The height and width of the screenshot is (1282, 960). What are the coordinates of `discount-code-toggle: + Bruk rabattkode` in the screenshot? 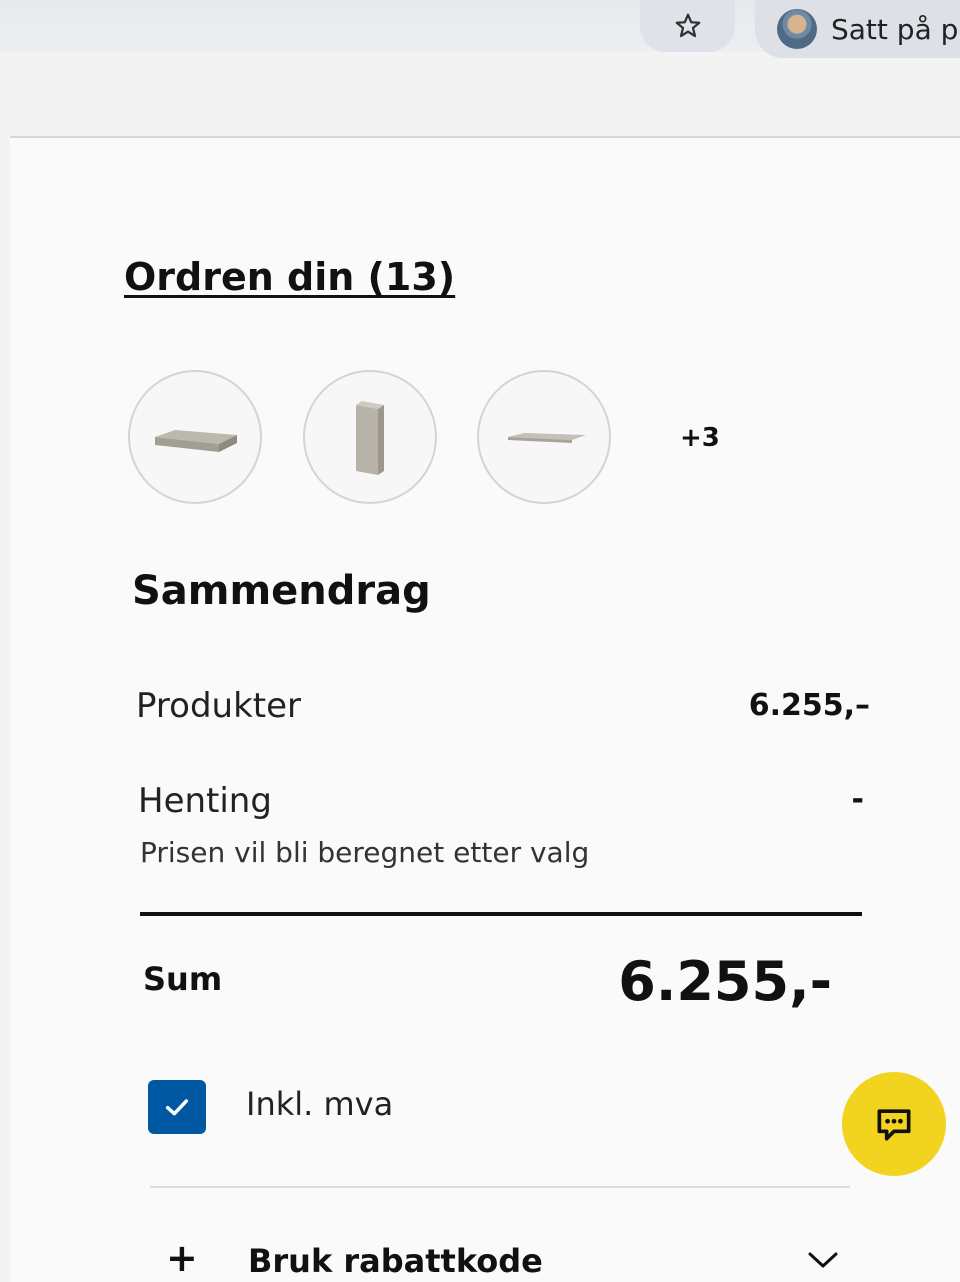 It's located at (500, 1258).